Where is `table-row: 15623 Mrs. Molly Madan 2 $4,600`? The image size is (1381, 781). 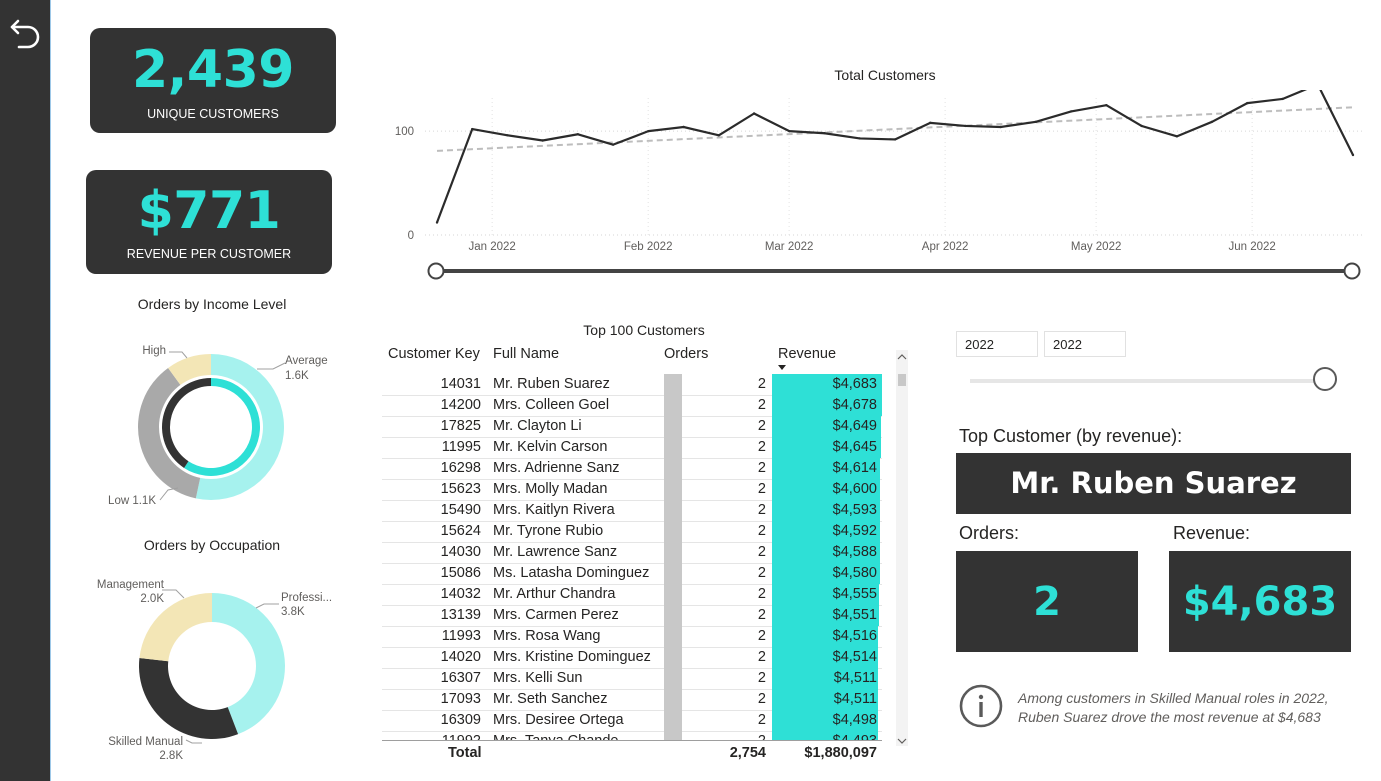 table-row: 15623 Mrs. Molly Madan 2 $4,600 is located at coordinates (632, 490).